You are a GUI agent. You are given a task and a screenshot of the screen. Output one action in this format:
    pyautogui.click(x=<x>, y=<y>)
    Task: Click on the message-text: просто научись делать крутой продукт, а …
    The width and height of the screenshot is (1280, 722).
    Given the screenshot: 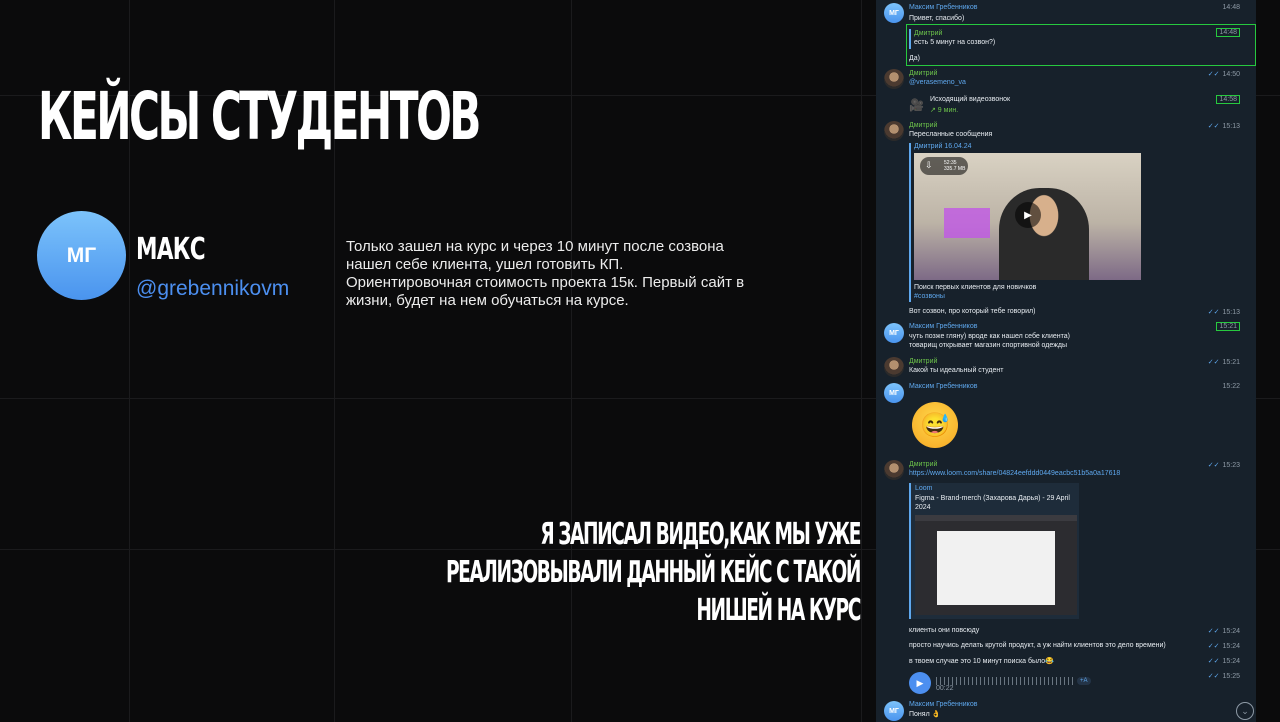 What is the action you would take?
    pyautogui.click(x=1037, y=645)
    